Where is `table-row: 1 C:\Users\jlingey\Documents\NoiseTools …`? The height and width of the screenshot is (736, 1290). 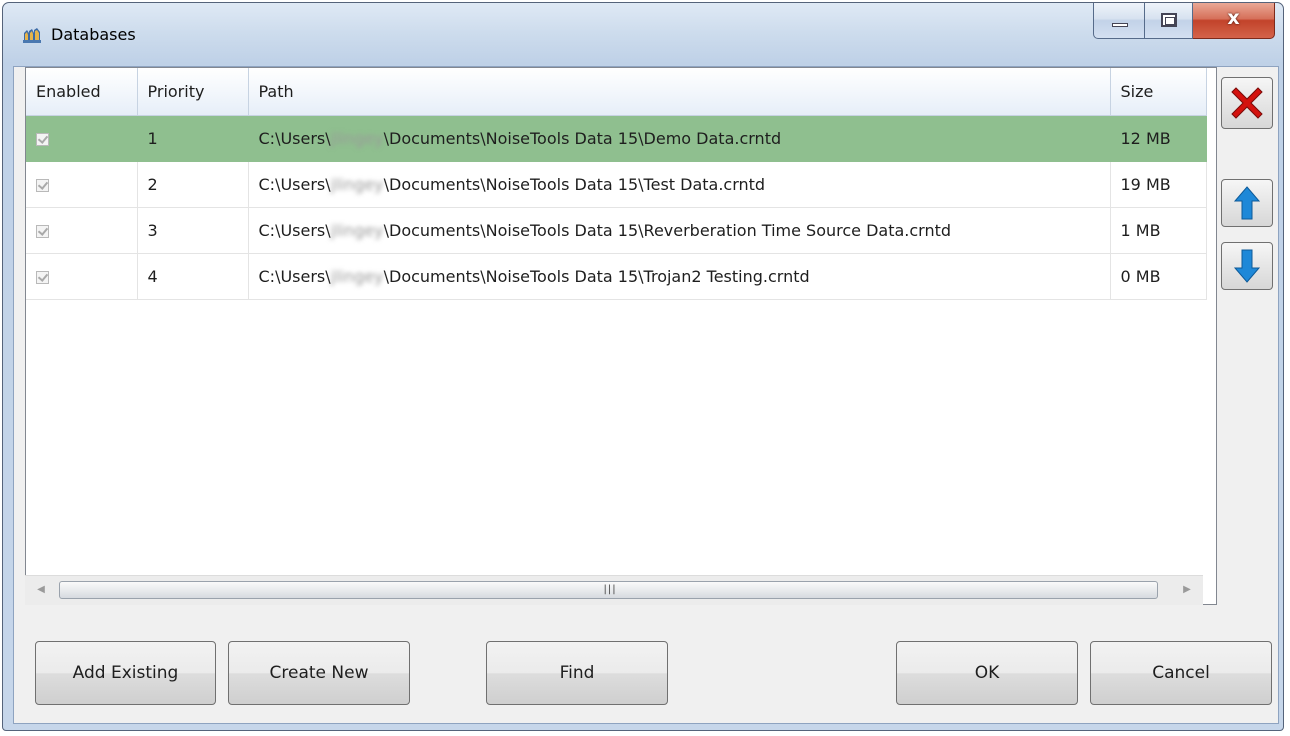
table-row: 1 C:\Users\jlingey\Documents\NoiseTools … is located at coordinates (616, 138).